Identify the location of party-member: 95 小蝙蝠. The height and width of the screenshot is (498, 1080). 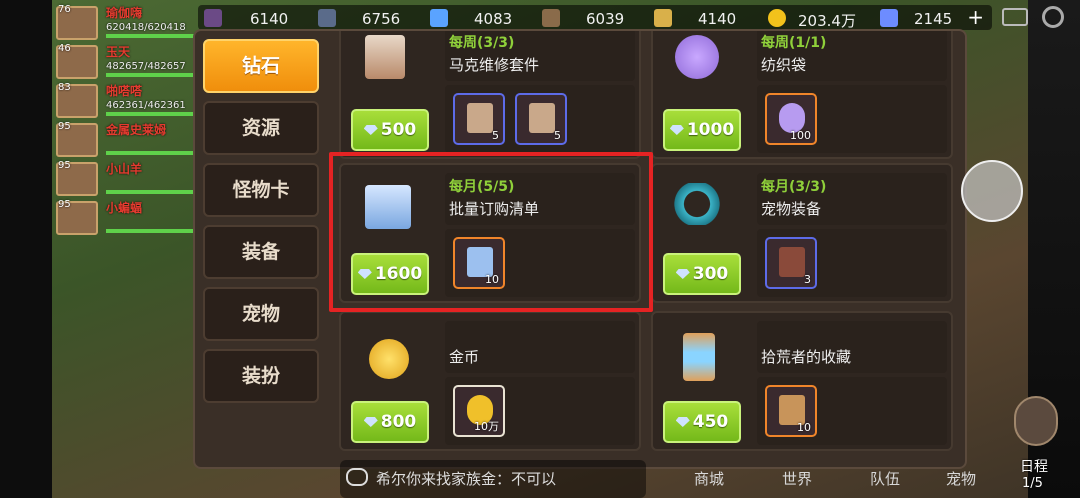
(125, 218).